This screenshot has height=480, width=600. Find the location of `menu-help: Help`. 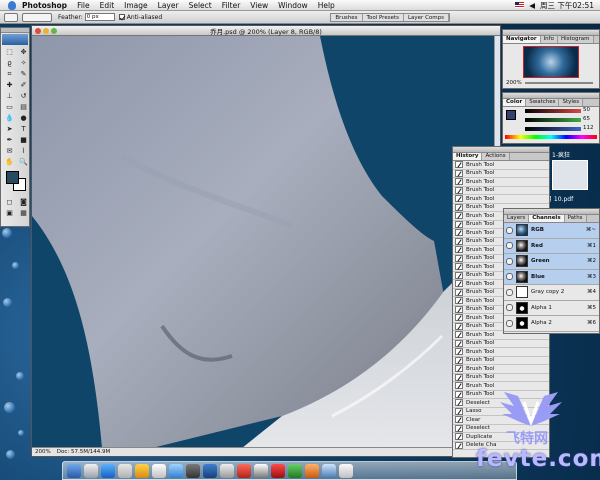

menu-help: Help is located at coordinates (326, 5).